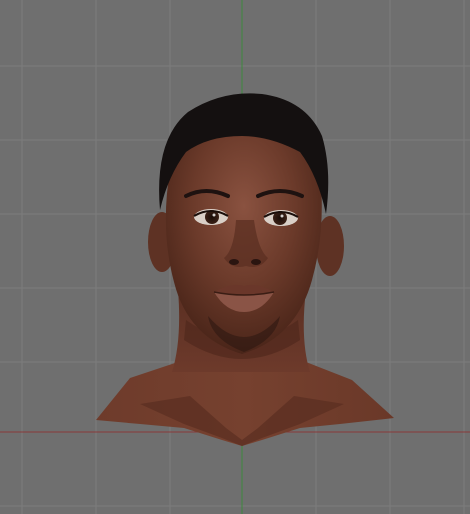 The image size is (470, 514). Describe the element at coordinates (234, 262) in the screenshot. I see `nose-left-nostril` at that location.